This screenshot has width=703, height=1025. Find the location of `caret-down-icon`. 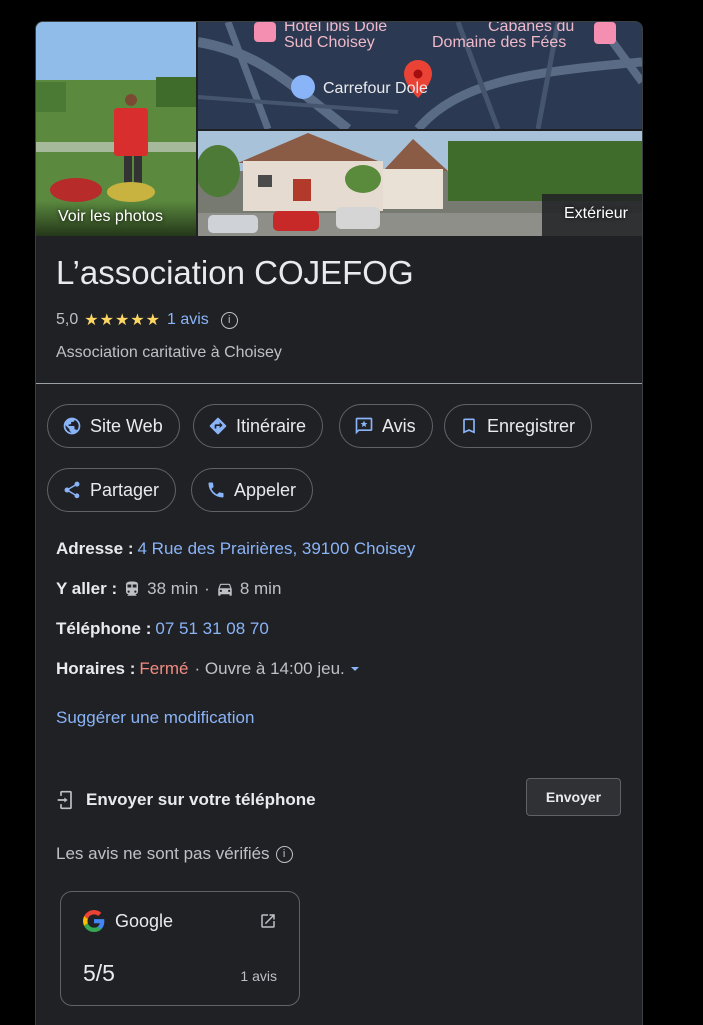

caret-down-icon is located at coordinates (355, 669).